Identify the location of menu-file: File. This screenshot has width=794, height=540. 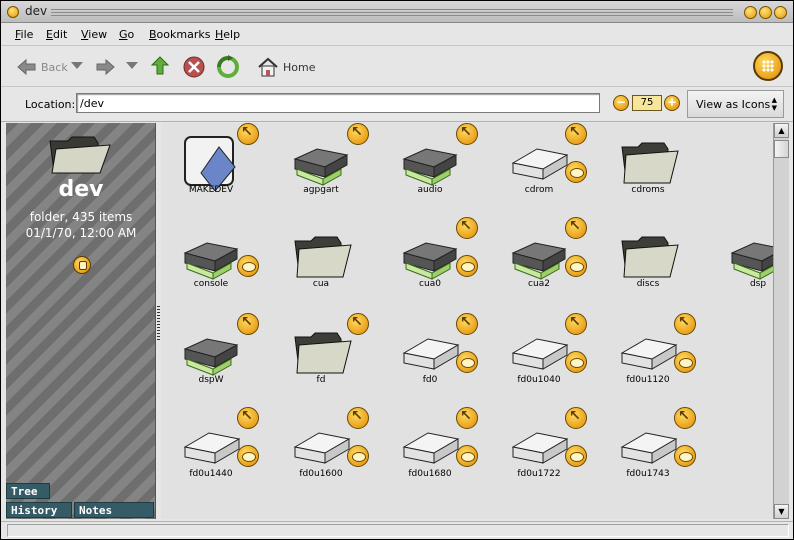
(24, 34).